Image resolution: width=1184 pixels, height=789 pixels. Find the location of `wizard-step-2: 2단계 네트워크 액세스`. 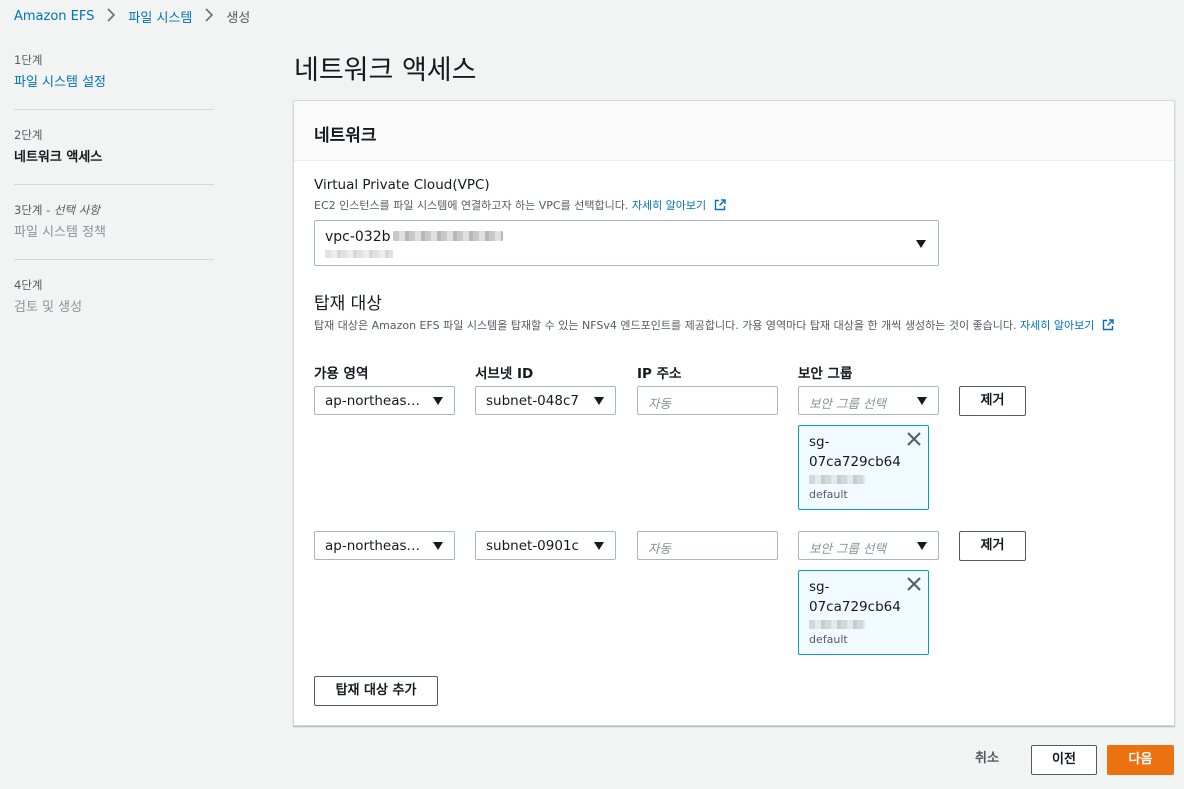

wizard-step-2: 2단계 네트워크 액세스 is located at coordinates (114, 146).